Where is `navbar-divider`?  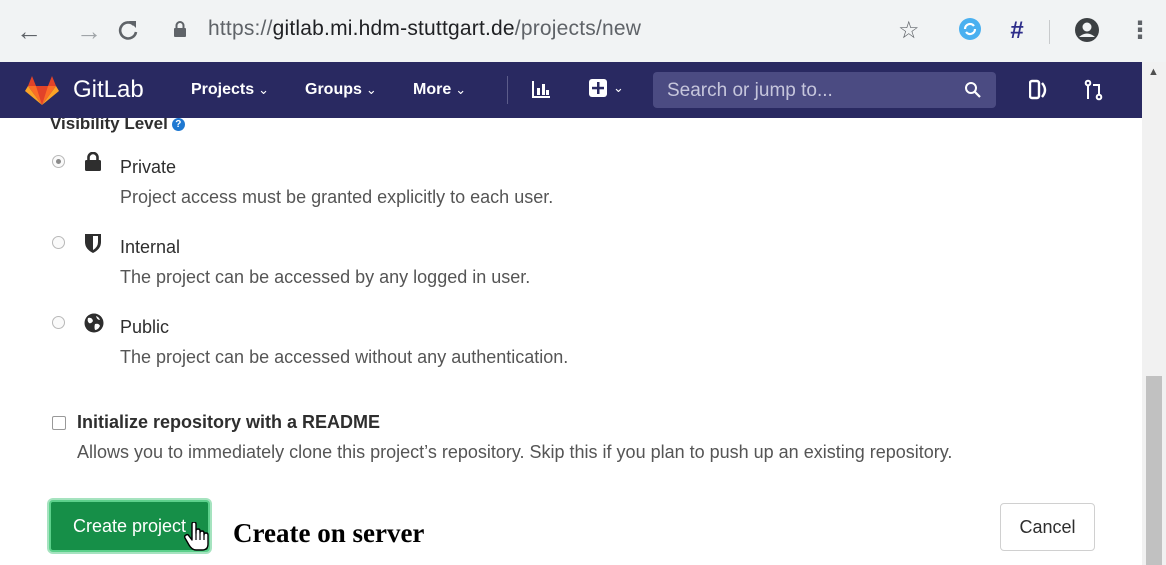
navbar-divider is located at coordinates (507, 90).